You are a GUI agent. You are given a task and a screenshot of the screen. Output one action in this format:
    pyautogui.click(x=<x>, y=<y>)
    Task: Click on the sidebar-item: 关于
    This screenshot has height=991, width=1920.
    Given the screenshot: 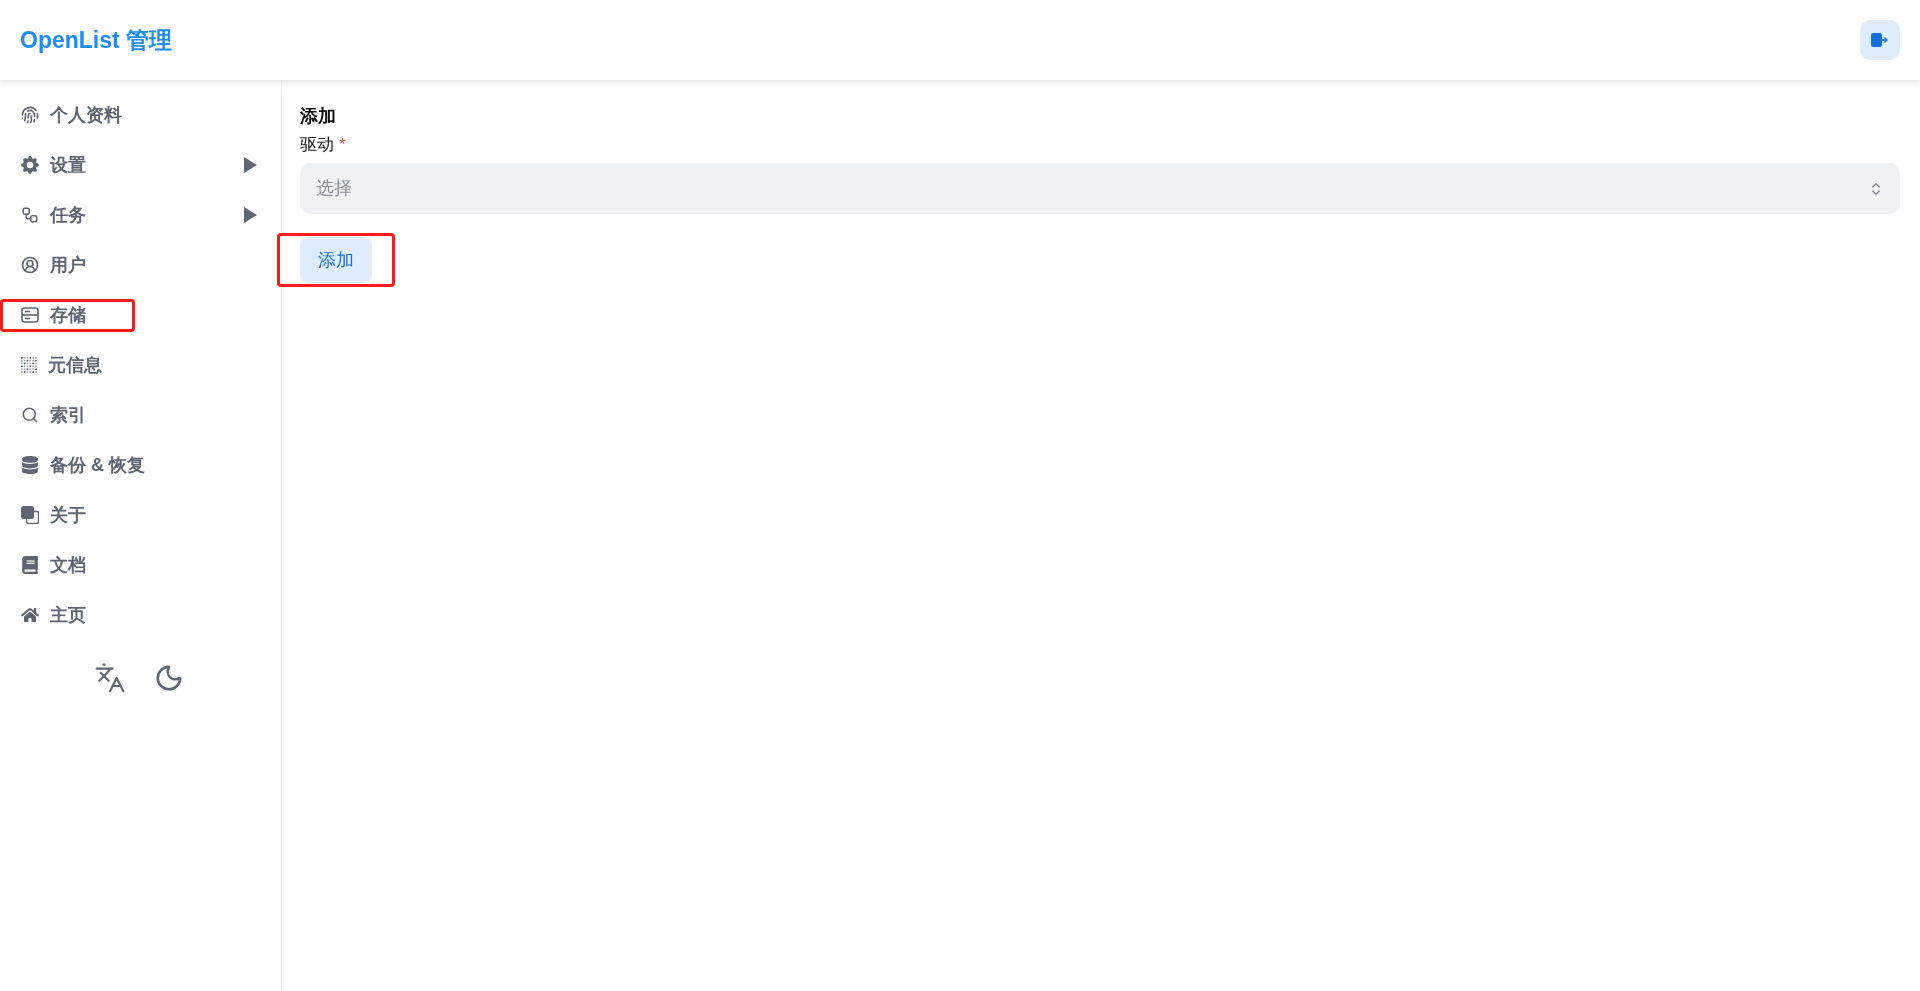 What is the action you would take?
    pyautogui.click(x=128, y=515)
    